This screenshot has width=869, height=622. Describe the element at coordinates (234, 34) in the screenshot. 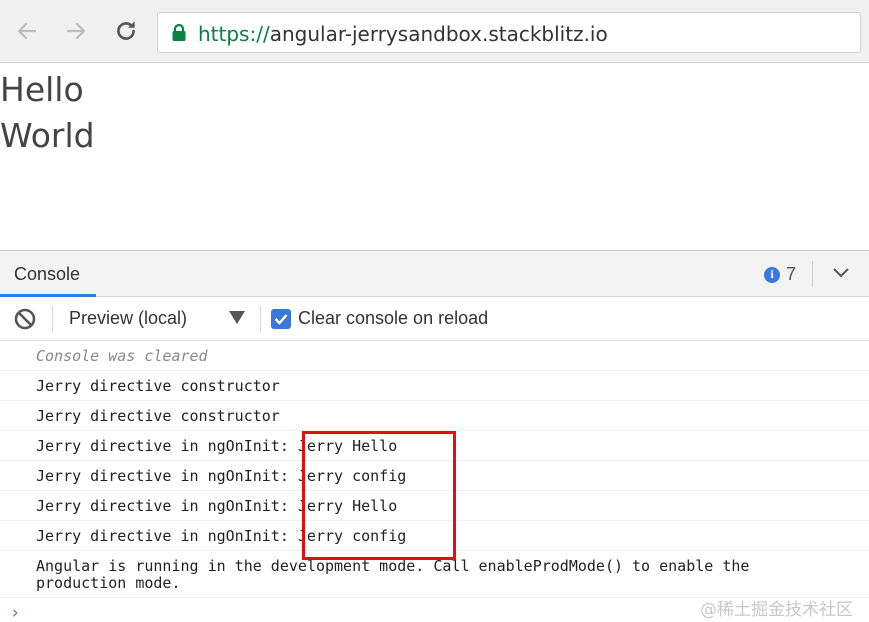

I see `url-scheme: https://` at that location.